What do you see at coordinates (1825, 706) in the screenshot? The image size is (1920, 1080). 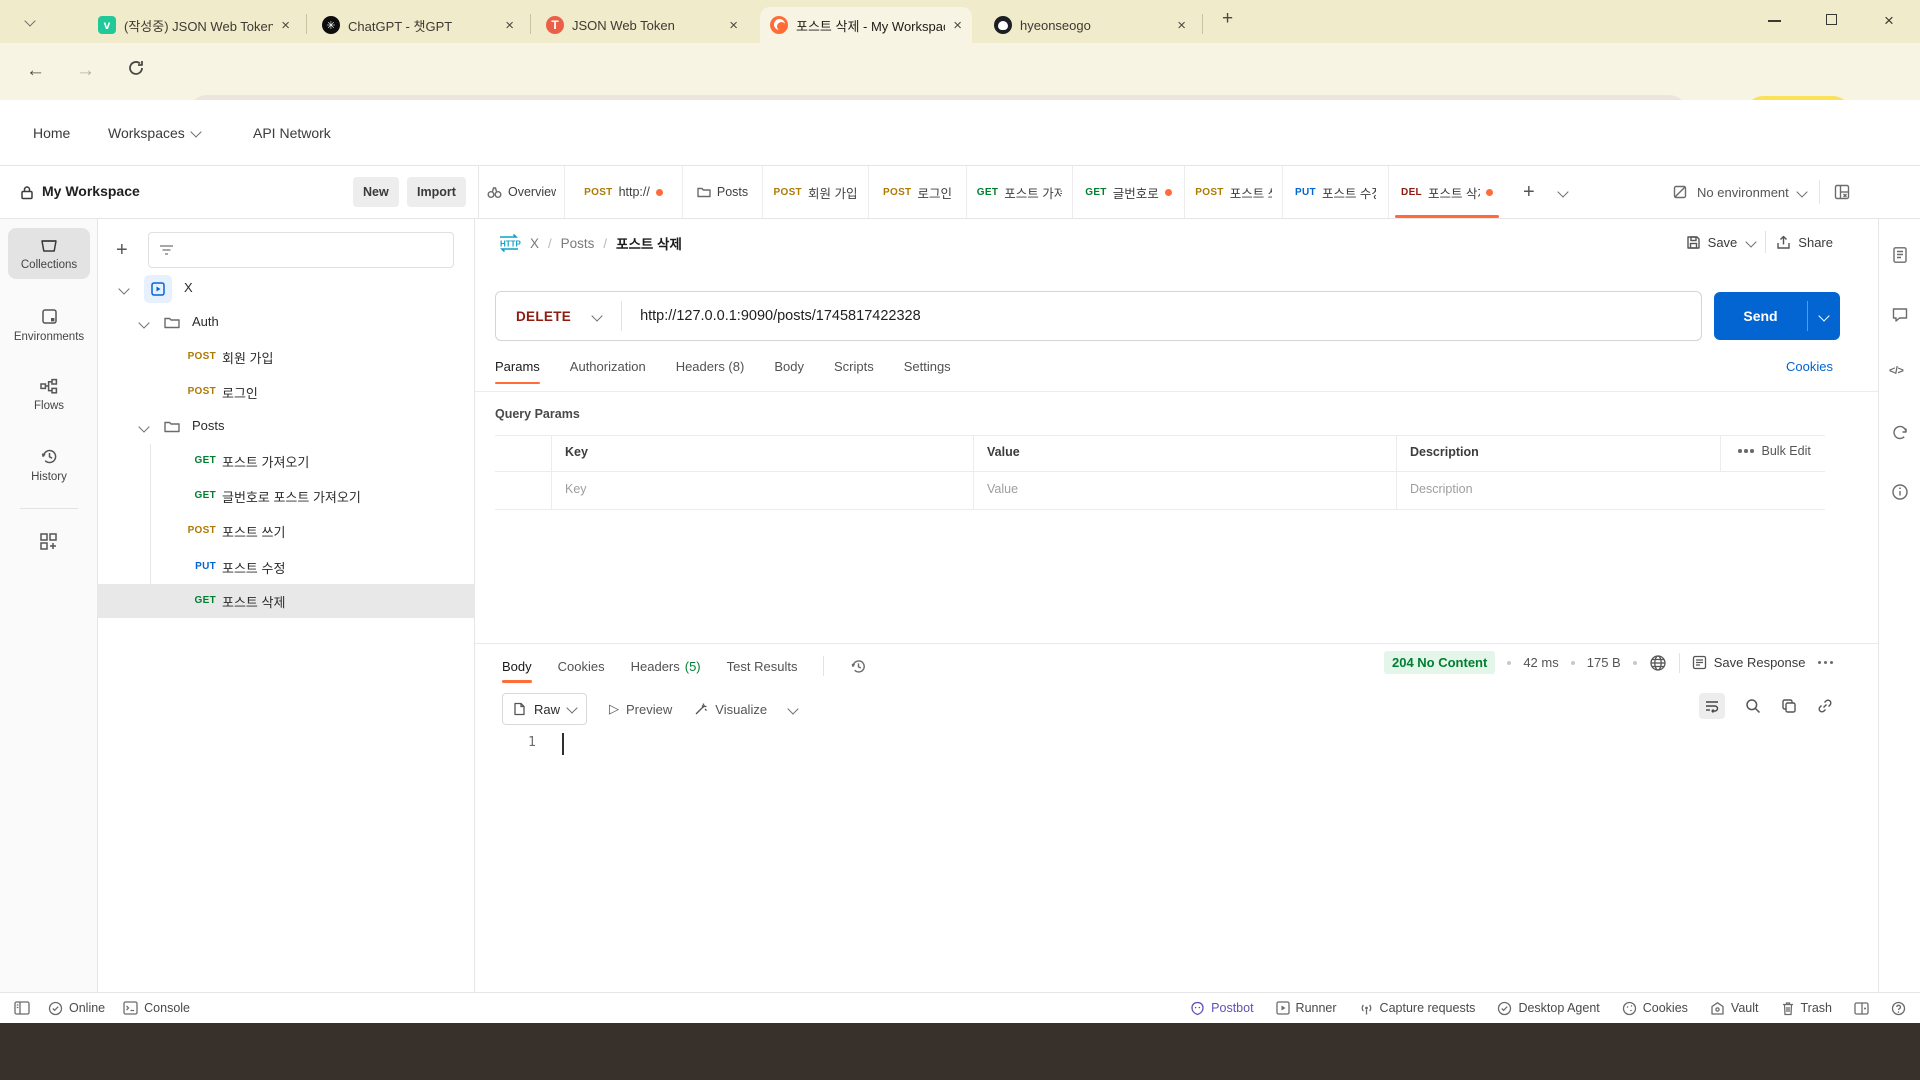 I see `link-response-icon` at bounding box center [1825, 706].